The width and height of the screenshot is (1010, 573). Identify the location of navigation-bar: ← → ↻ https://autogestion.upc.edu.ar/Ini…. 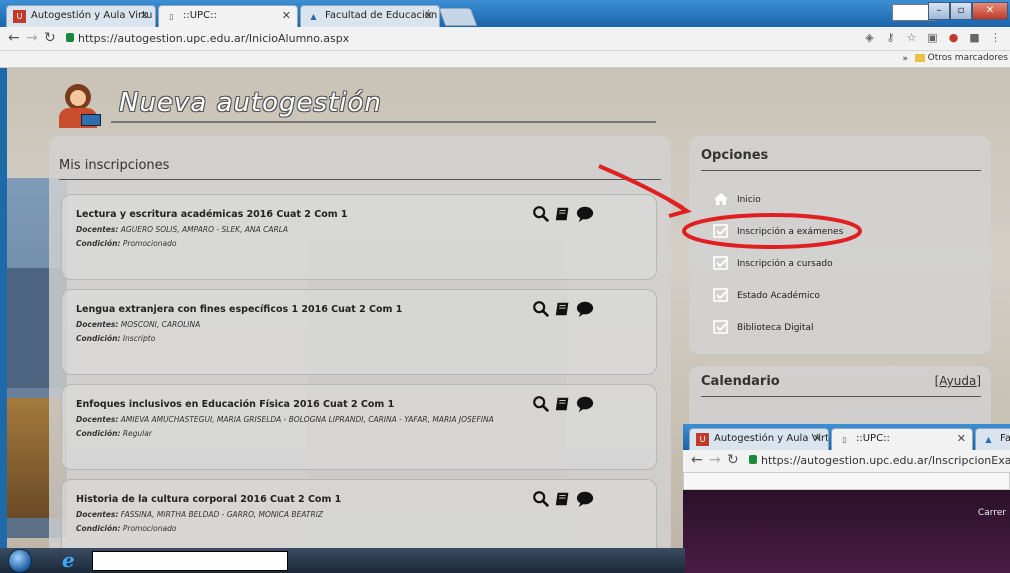
(505, 39).